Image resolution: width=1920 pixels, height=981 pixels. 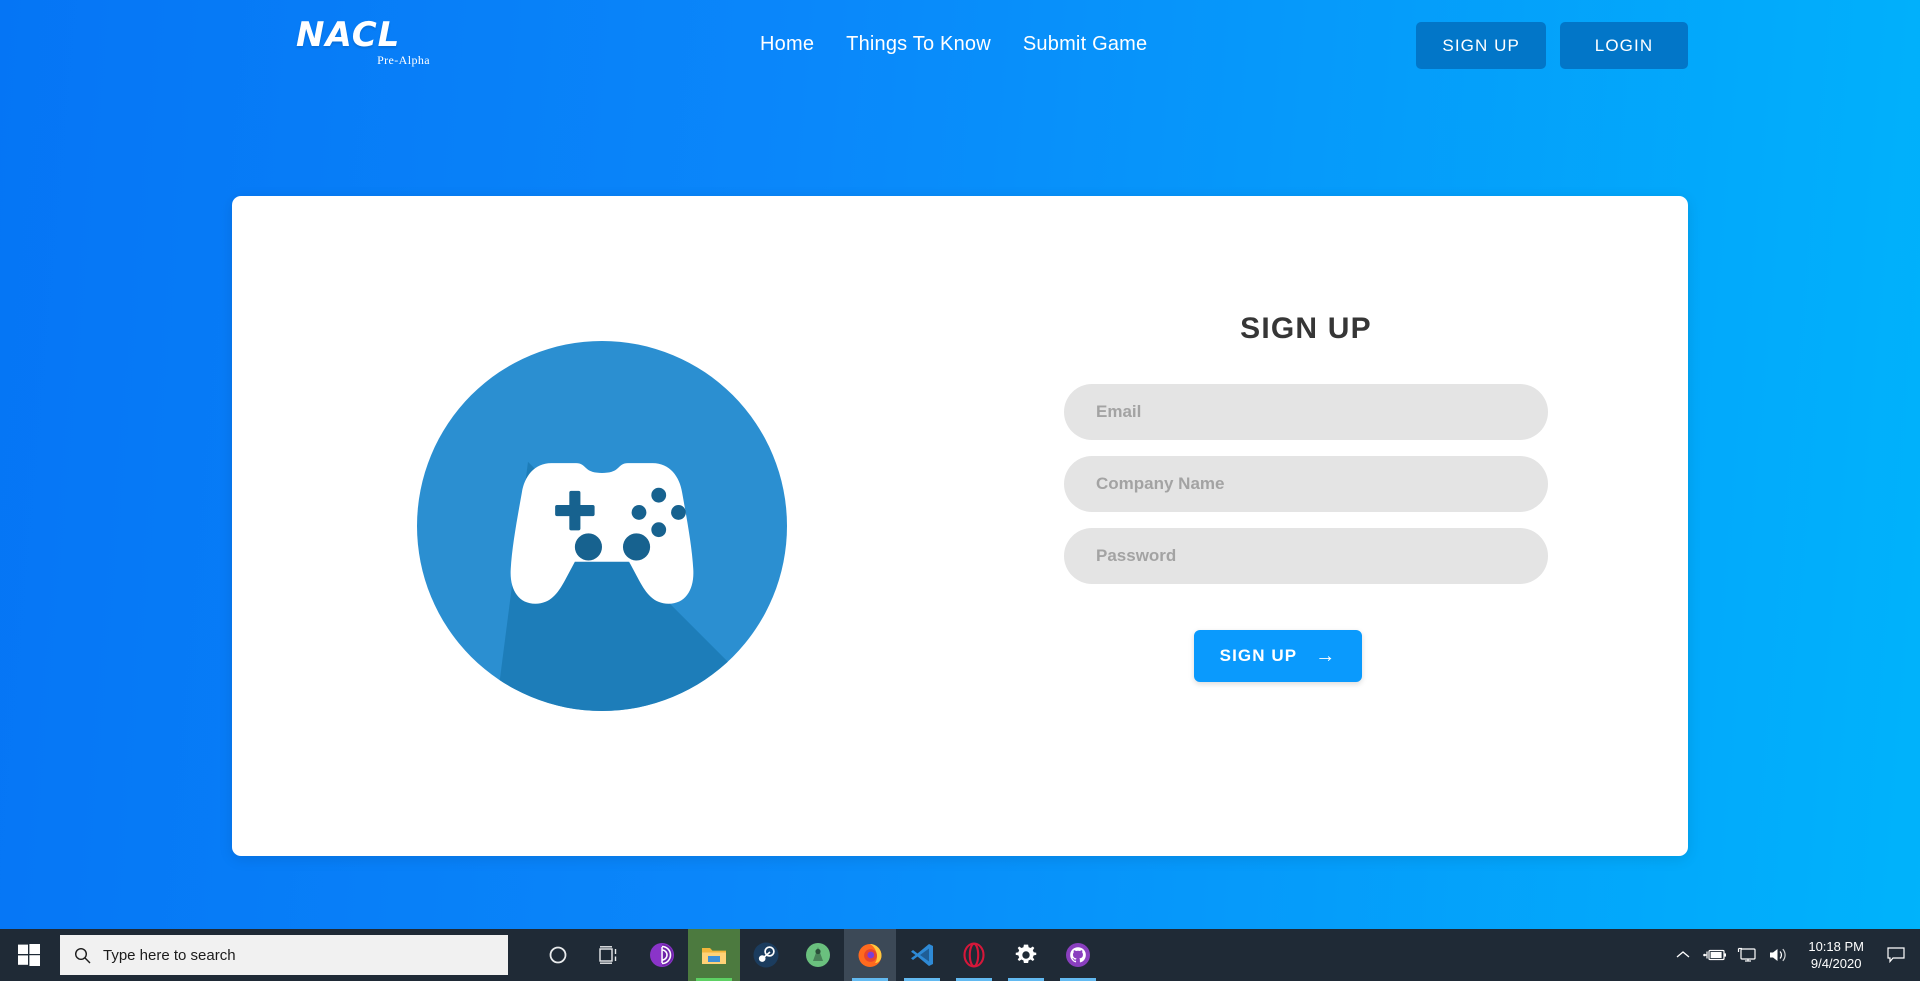 I want to click on taskbar-search-placeholder: Type here to search, so click(x=169, y=955).